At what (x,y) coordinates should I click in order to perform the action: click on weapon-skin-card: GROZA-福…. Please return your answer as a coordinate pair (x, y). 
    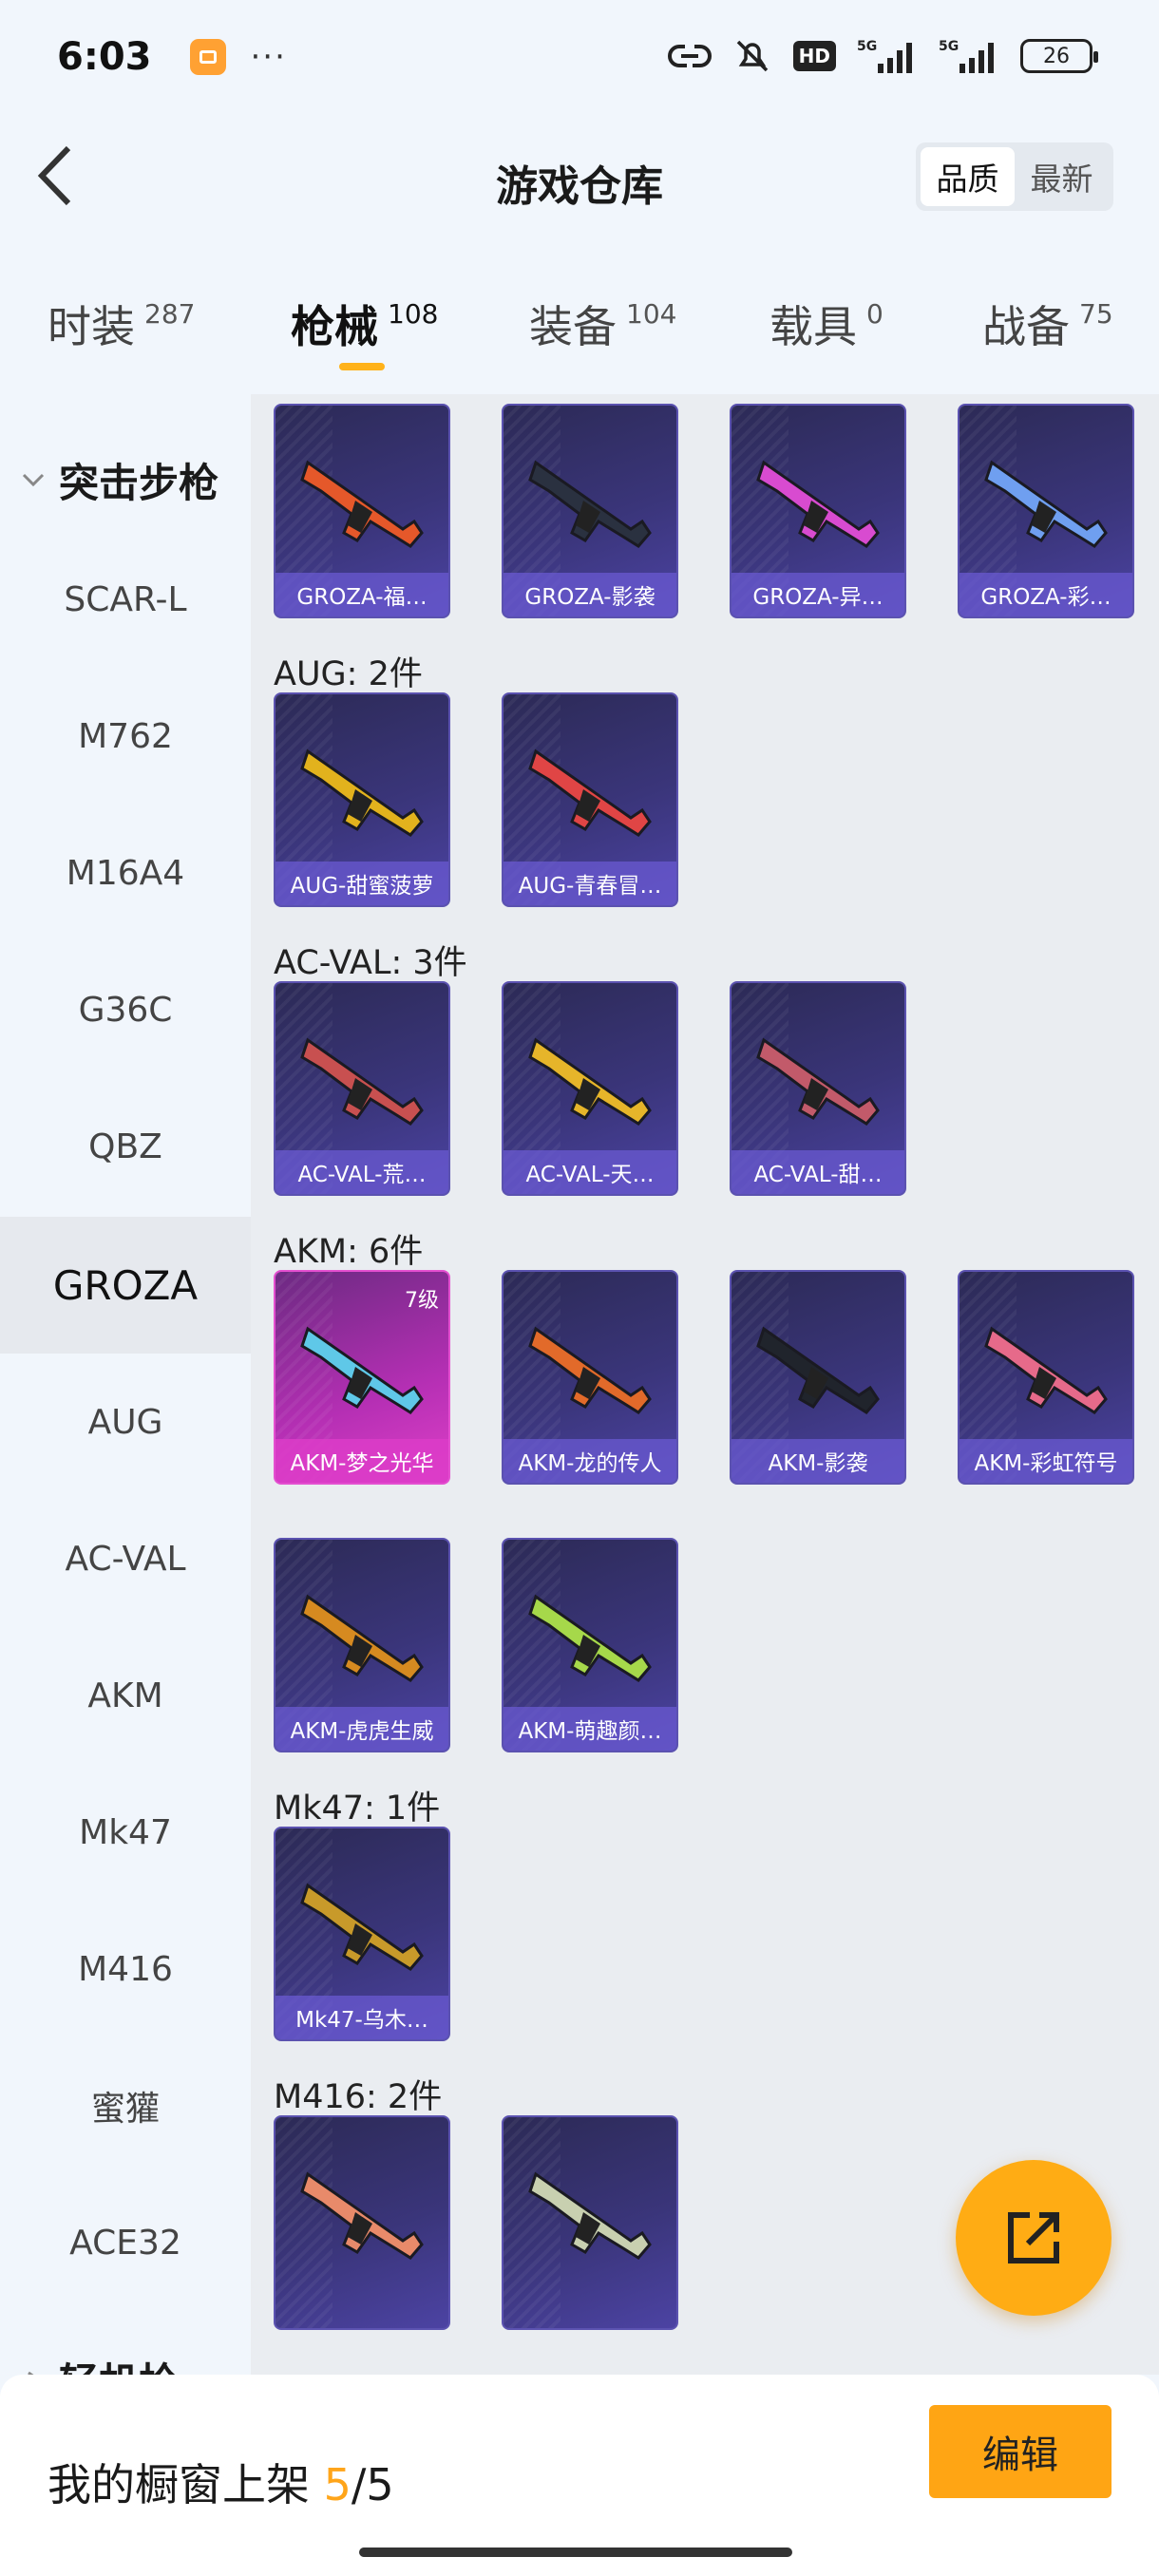
    Looking at the image, I should click on (362, 511).